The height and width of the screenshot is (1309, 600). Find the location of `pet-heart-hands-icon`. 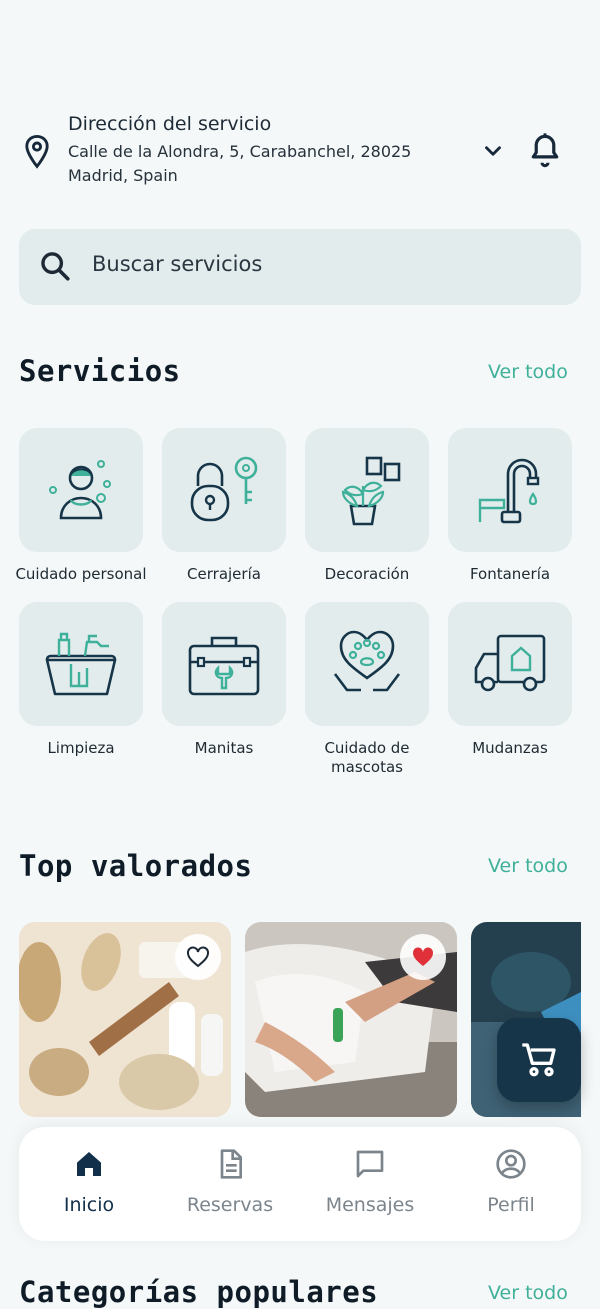

pet-heart-hands-icon is located at coordinates (367, 661).